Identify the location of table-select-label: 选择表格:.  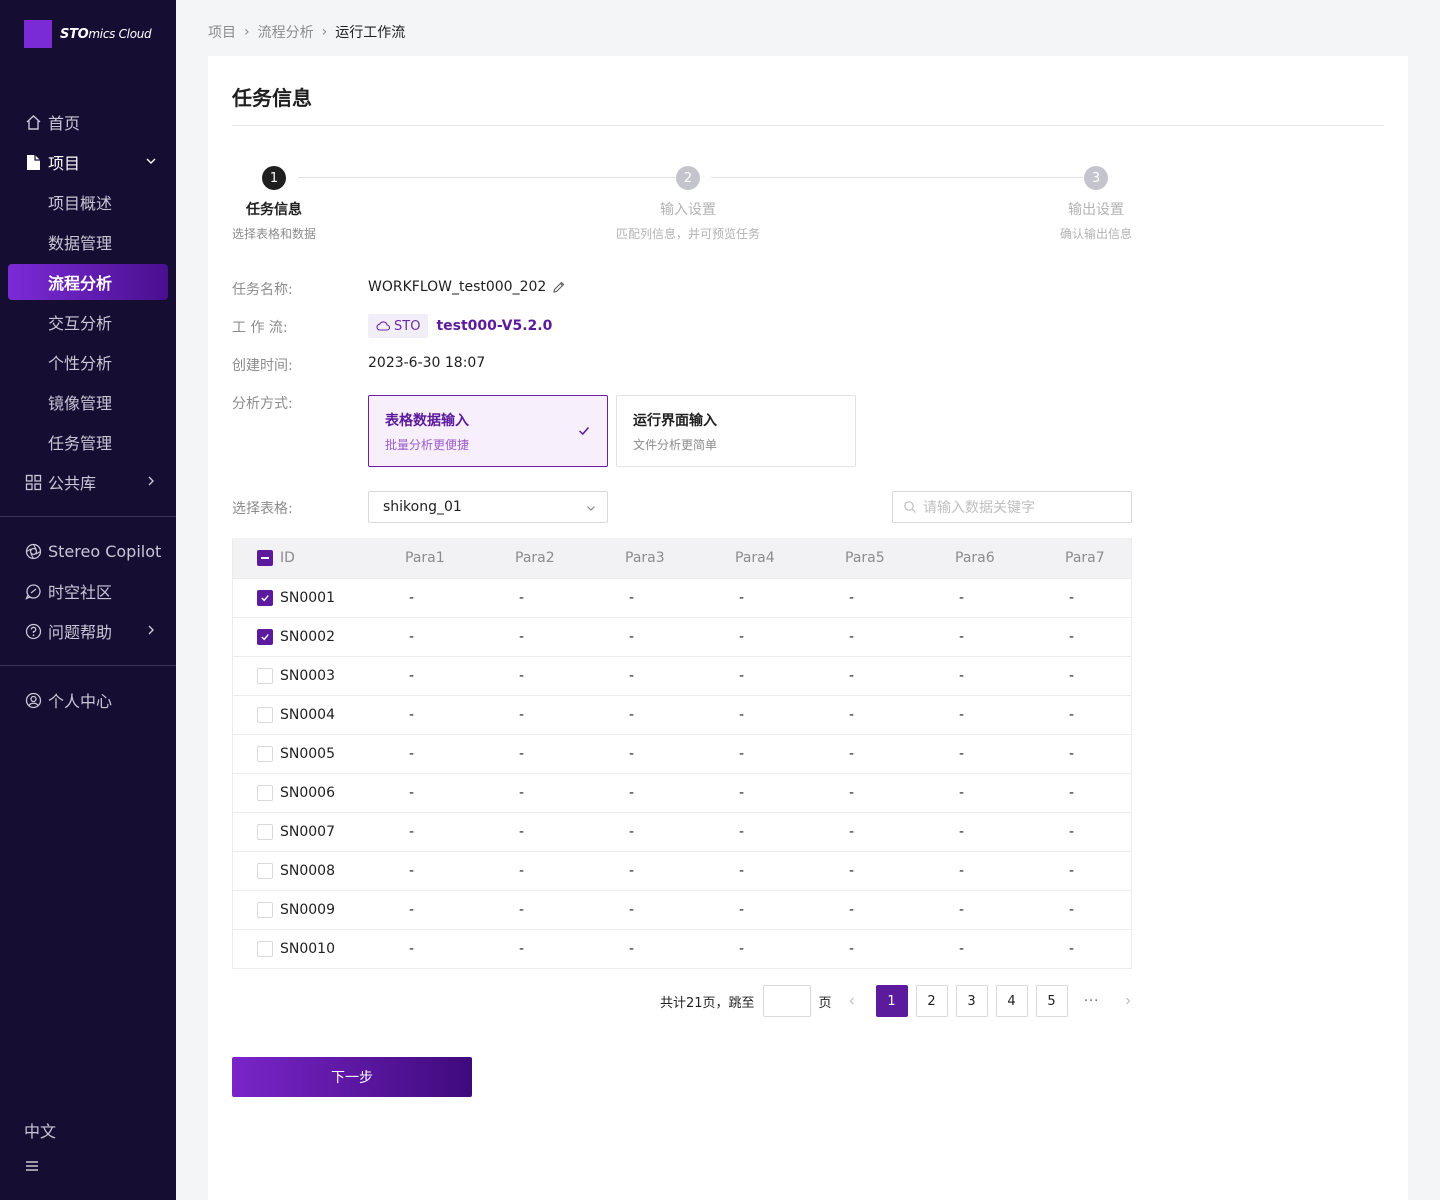
(262, 509).